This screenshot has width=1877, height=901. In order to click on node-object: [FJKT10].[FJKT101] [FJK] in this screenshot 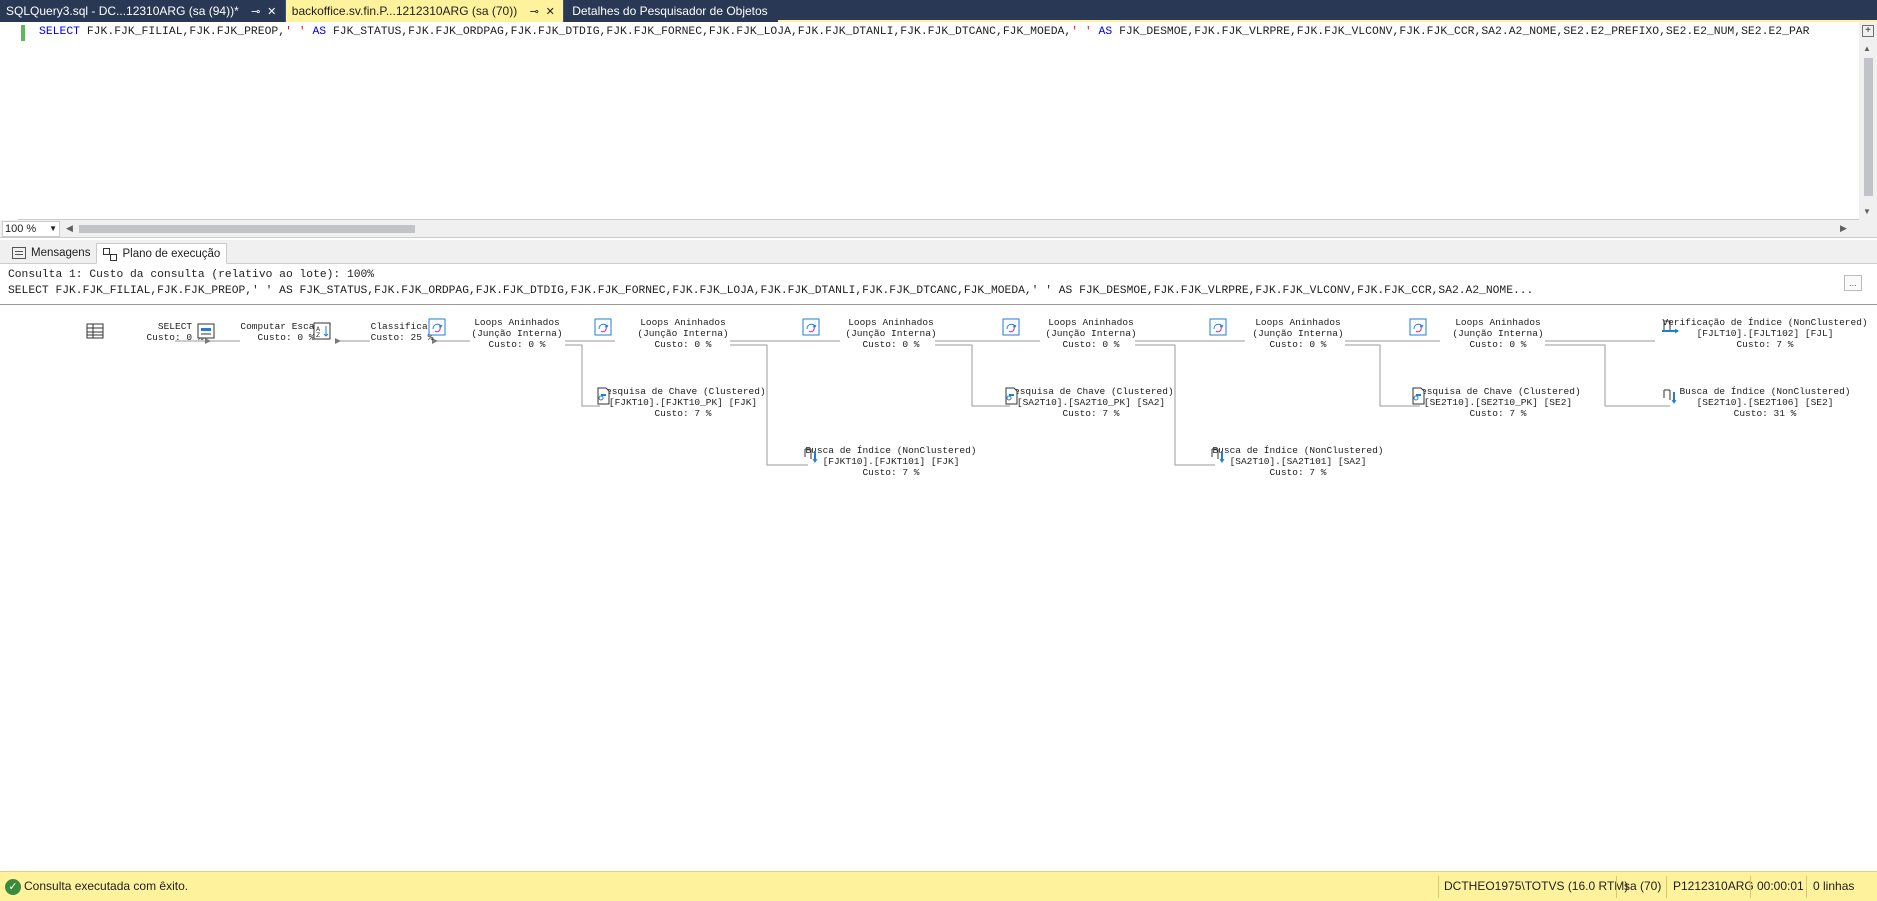, I will do `click(891, 461)`.